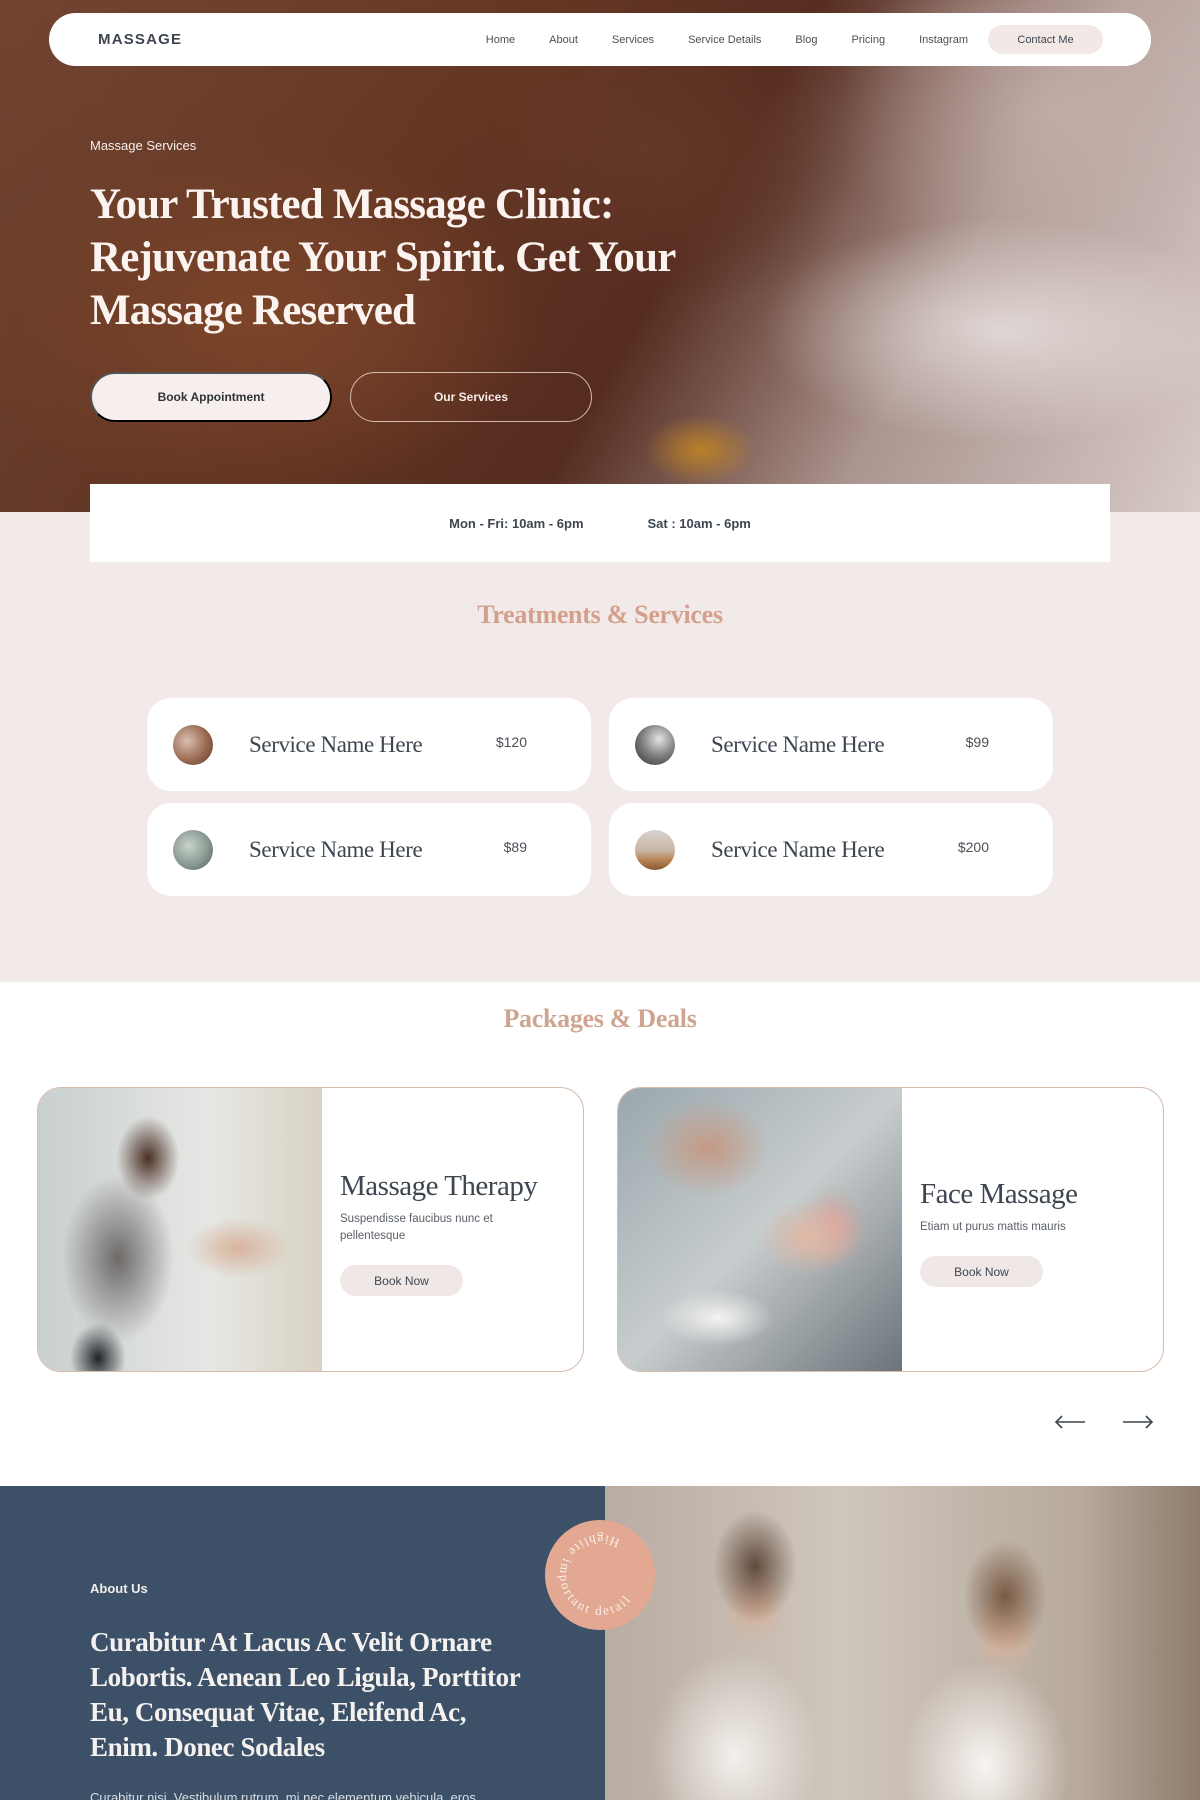 This screenshot has width=1200, height=1800. I want to click on about-image, so click(902, 1643).